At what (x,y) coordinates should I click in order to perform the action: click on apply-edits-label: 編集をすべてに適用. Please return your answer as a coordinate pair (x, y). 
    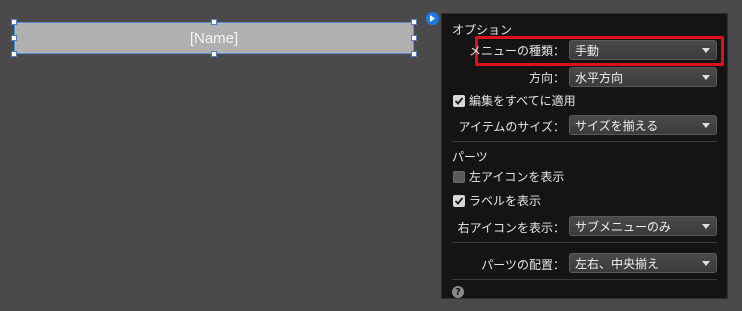
    Looking at the image, I should click on (522, 101).